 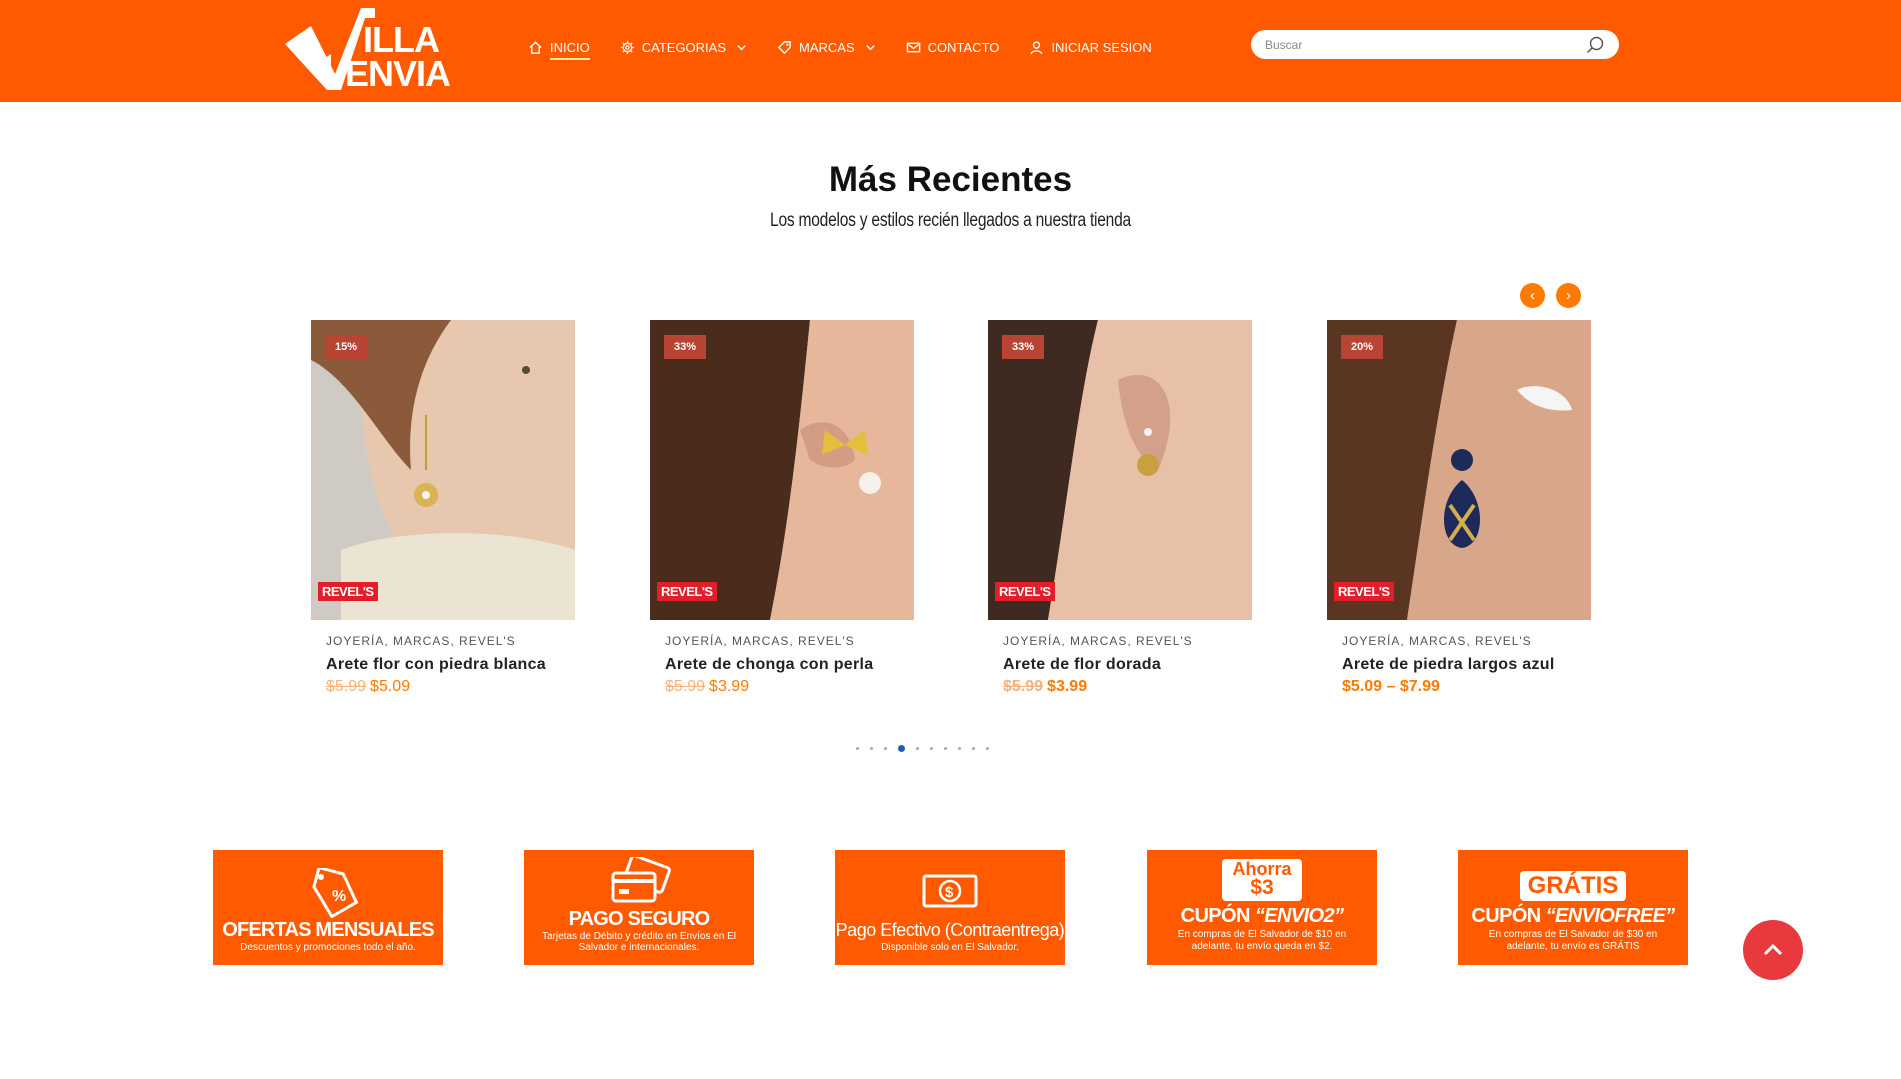 What do you see at coordinates (335, 893) in the screenshot?
I see `discount-tag-icon: %` at bounding box center [335, 893].